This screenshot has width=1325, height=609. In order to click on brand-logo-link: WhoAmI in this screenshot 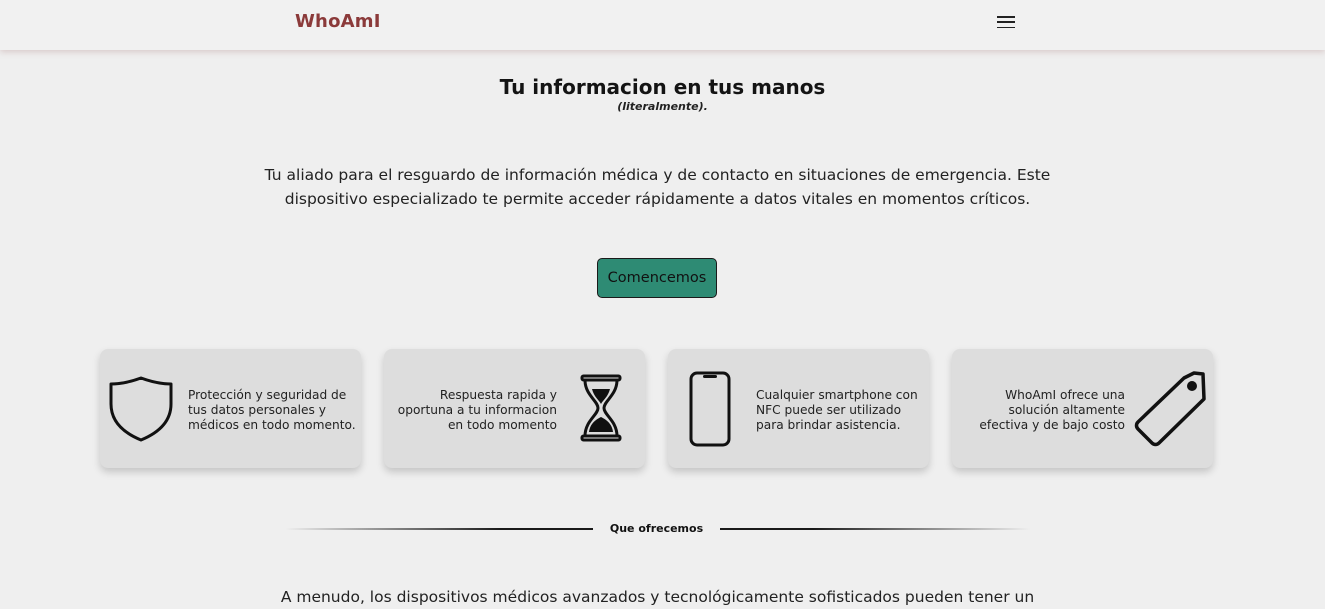, I will do `click(338, 21)`.